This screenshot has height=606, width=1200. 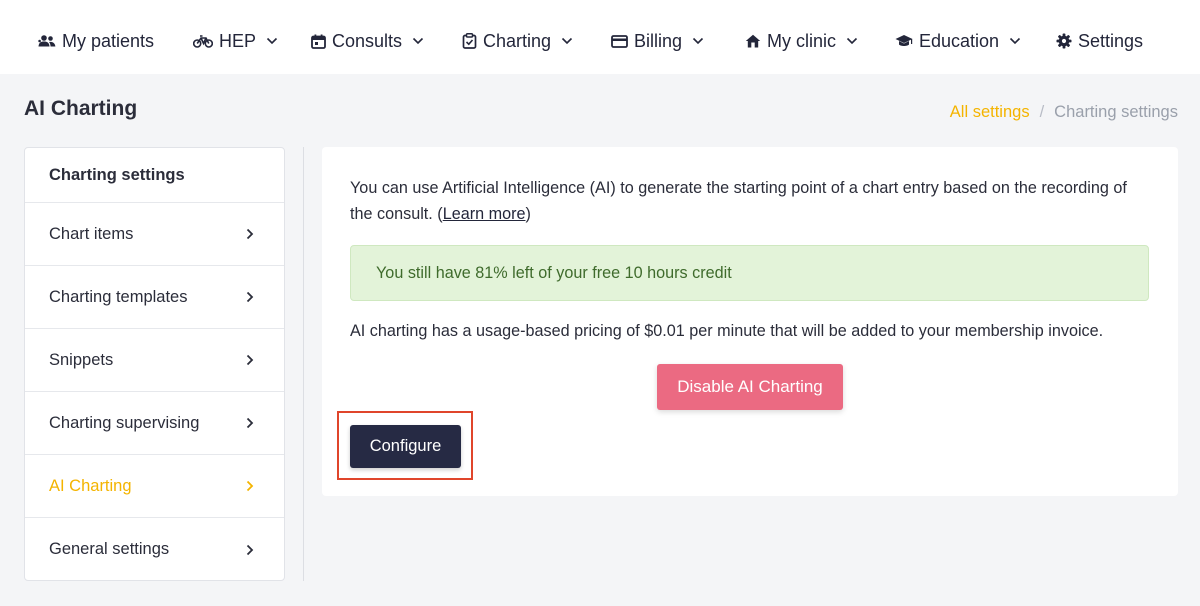 I want to click on nav-label: Education, so click(x=959, y=40).